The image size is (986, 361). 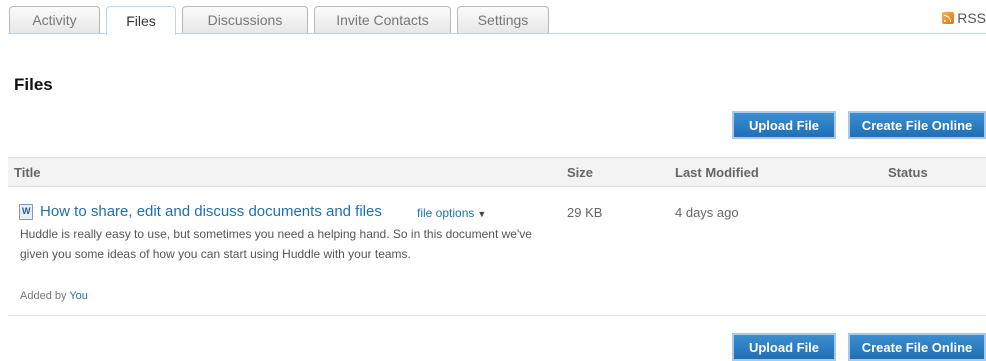 I want to click on file-last-modified: 4 days ago, so click(x=707, y=212).